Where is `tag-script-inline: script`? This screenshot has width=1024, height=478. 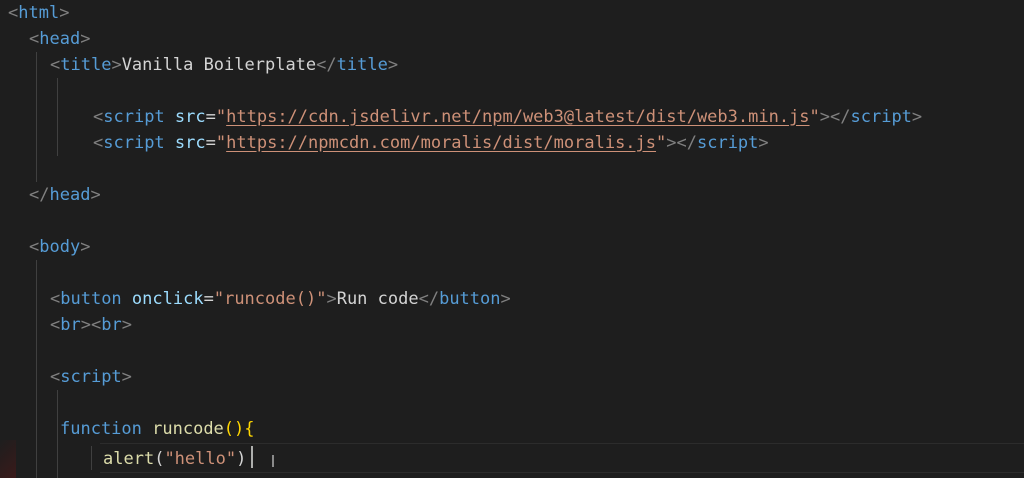 tag-script-inline: script is located at coordinates (91, 377).